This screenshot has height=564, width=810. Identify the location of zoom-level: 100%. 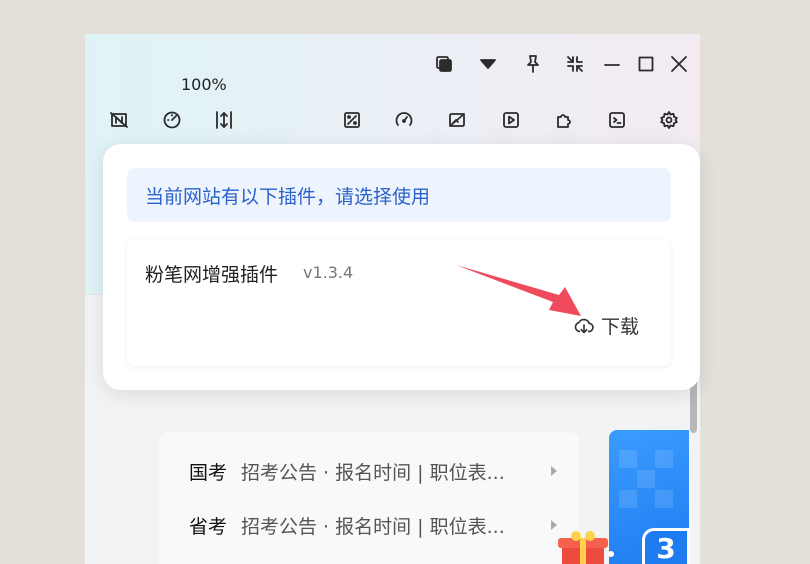
(204, 84).